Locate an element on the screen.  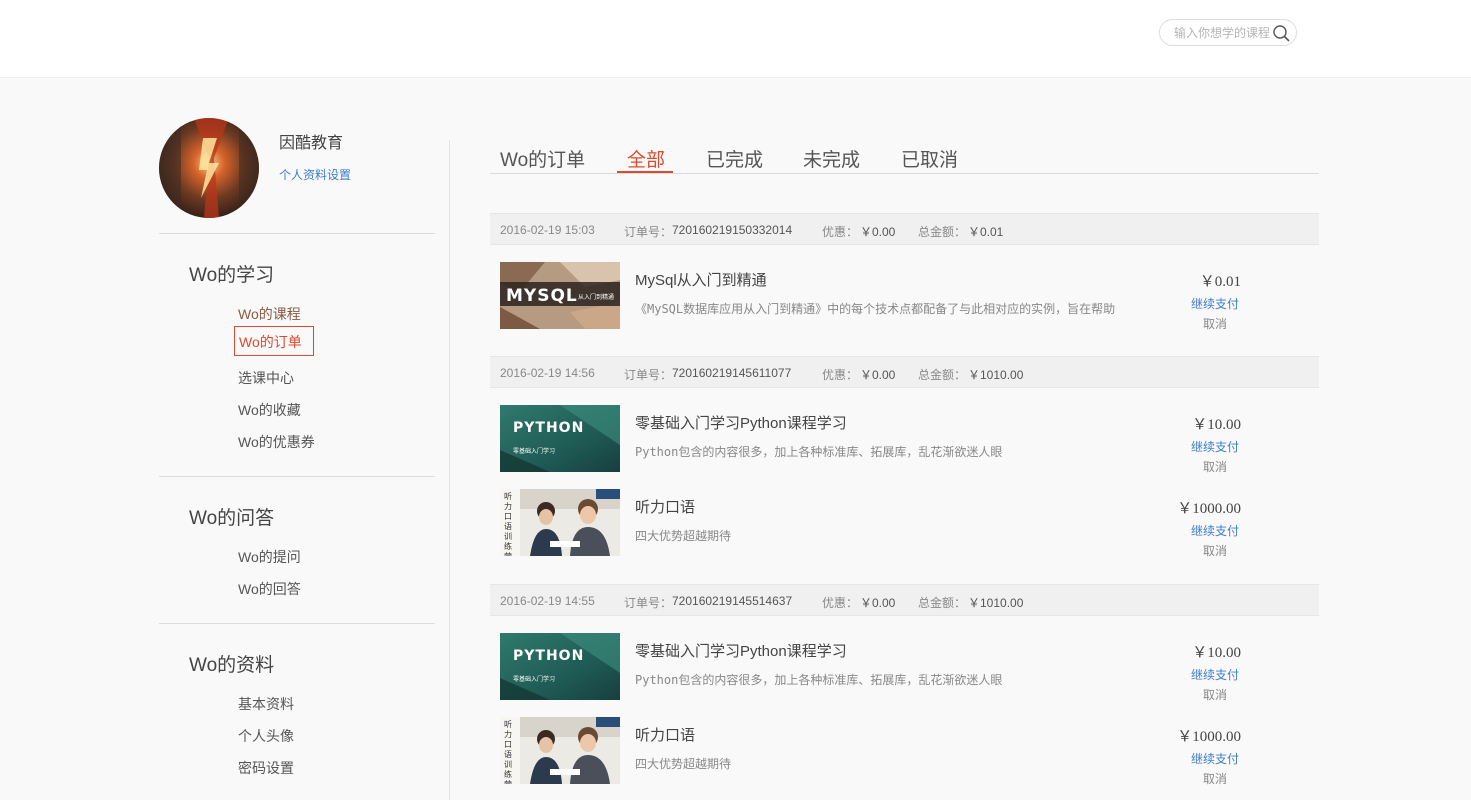
order-number: 720160219145514637 is located at coordinates (732, 601).